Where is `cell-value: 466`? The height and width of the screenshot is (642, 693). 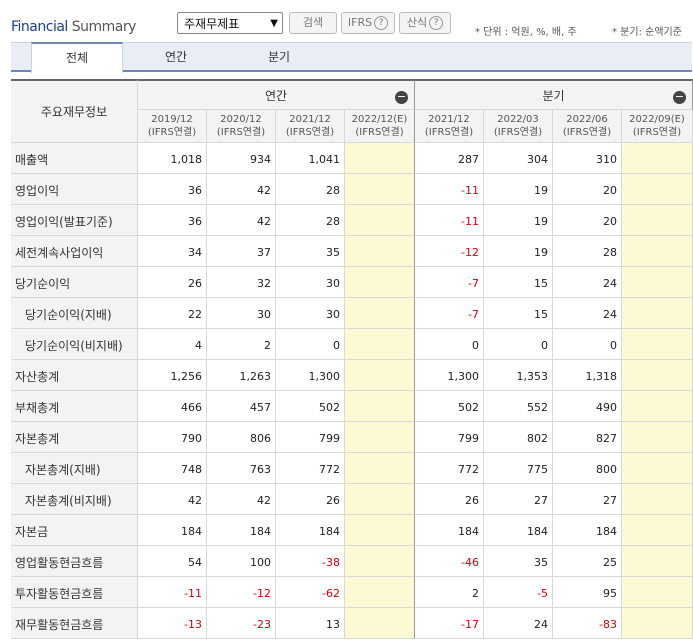 cell-value: 466 is located at coordinates (191, 407).